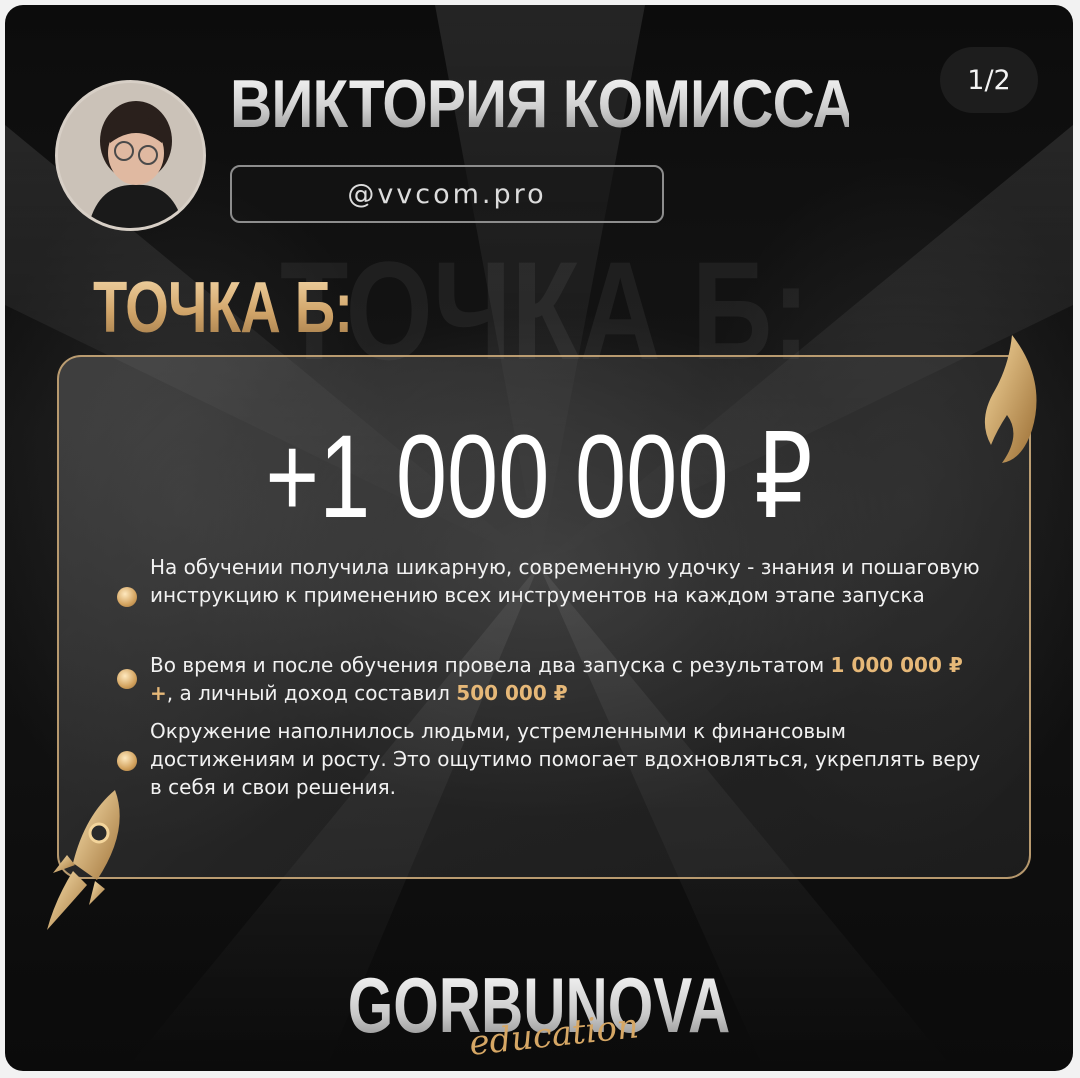 The height and width of the screenshot is (1078, 1080). Describe the element at coordinates (311, 693) in the screenshot. I see `bullet-text-part: , а личный доход составил` at that location.